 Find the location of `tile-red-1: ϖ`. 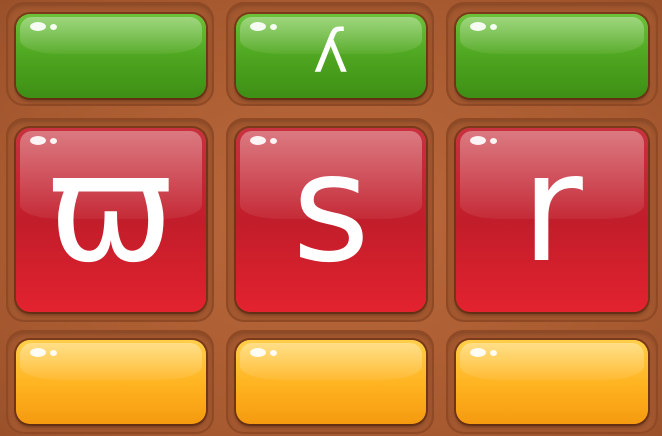

tile-red-1: ϖ is located at coordinates (111, 220).